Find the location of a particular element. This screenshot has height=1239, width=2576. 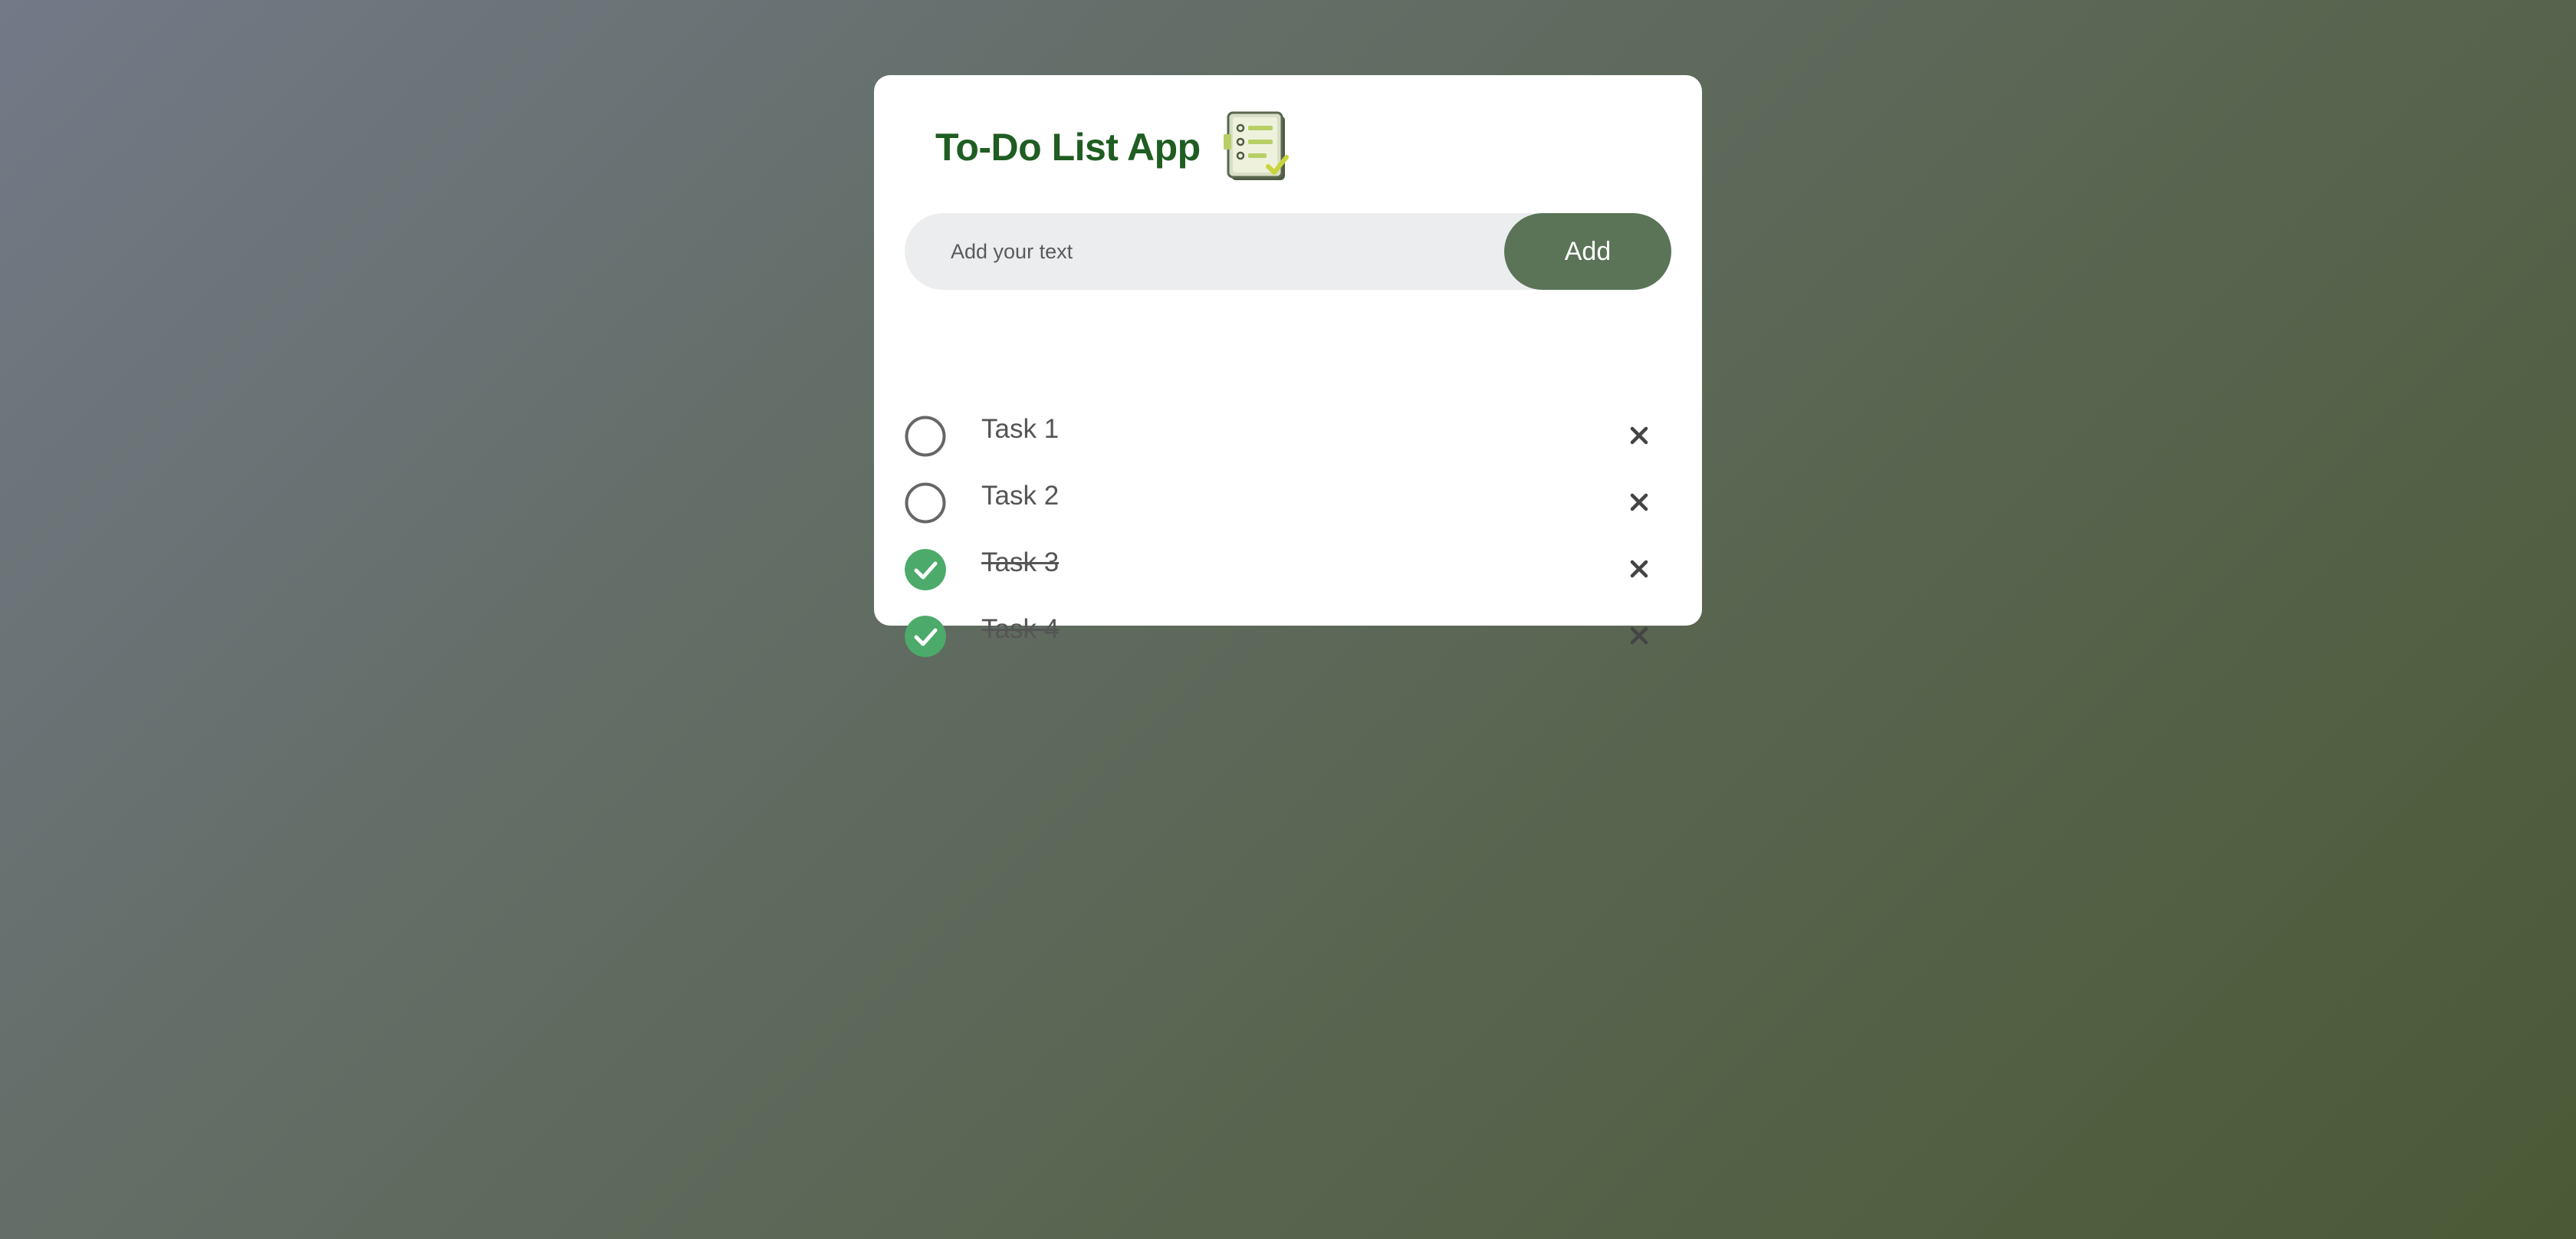

task-input is located at coordinates (1204, 251).